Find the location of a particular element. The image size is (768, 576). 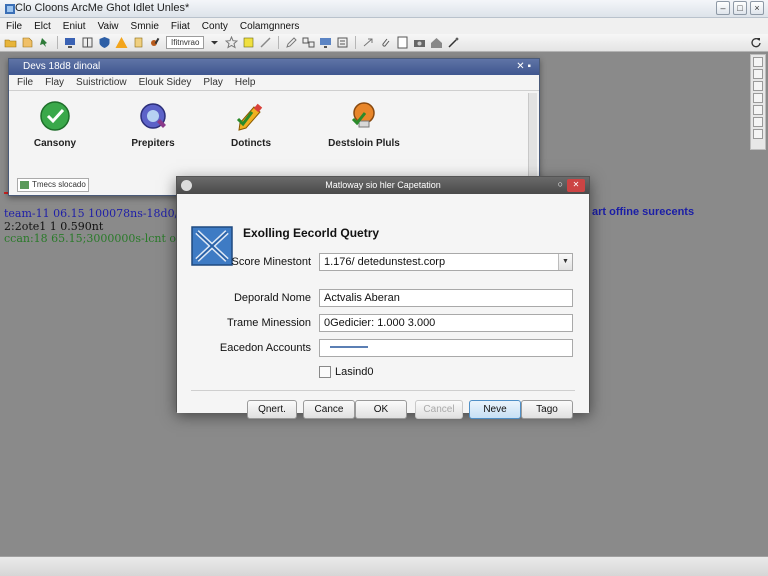

house-icon is located at coordinates (436, 42).